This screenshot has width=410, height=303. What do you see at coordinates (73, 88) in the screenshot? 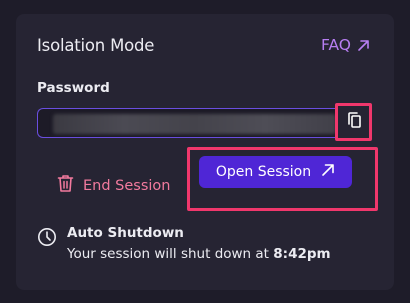
I see `password-label: Password` at bounding box center [73, 88].